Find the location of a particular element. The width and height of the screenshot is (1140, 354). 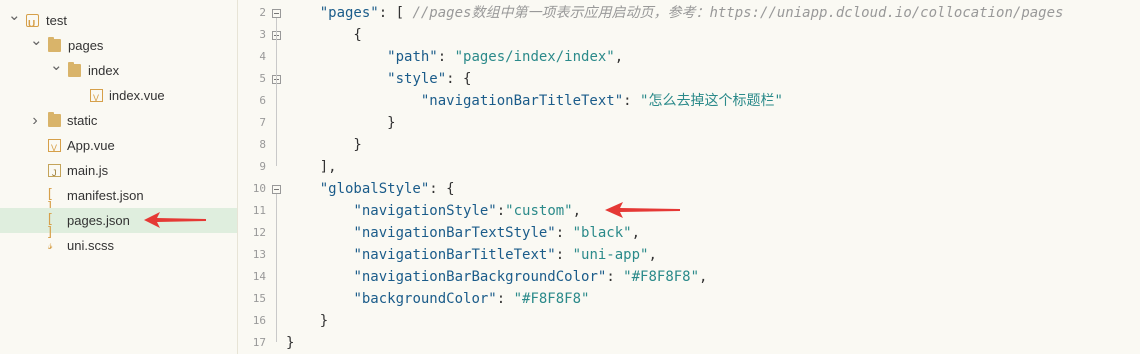

line-number: 15 is located at coordinates (259, 298).